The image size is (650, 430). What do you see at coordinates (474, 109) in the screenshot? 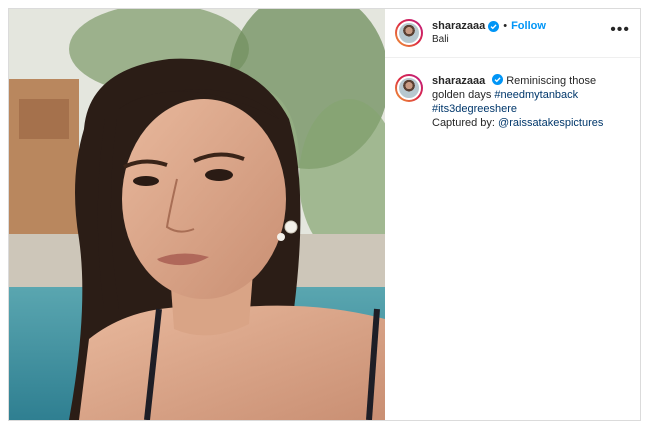
I see `hashtag-link: #its3degreeshere` at bounding box center [474, 109].